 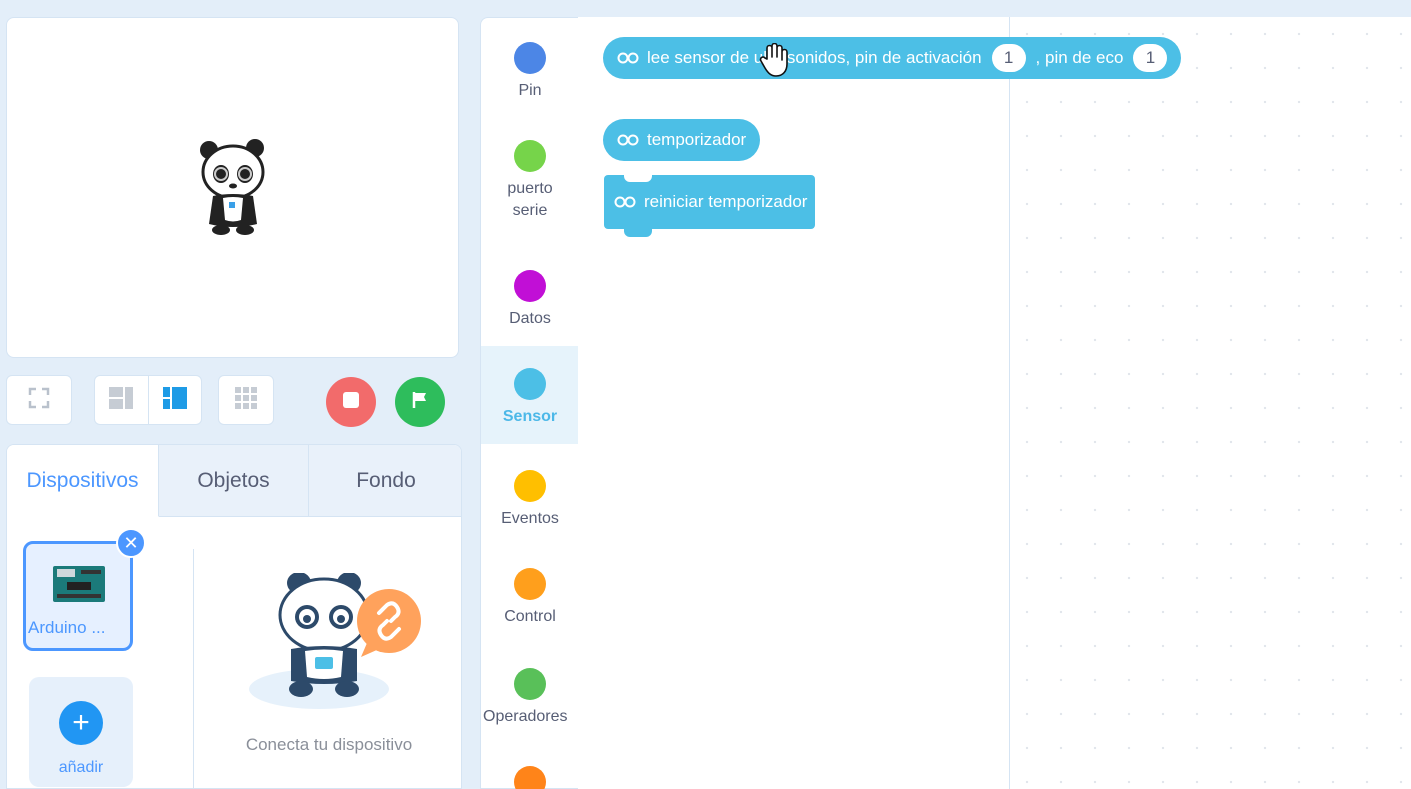 What do you see at coordinates (773, 62) in the screenshot?
I see `hand-cursor-icon` at bounding box center [773, 62].